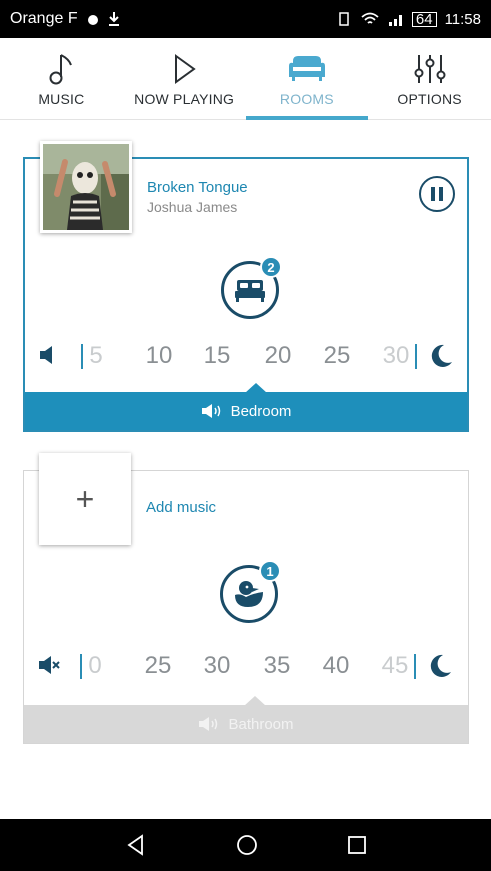 The height and width of the screenshot is (871, 491). Describe the element at coordinates (61, 69) in the screenshot. I see `music-note-icon` at that location.